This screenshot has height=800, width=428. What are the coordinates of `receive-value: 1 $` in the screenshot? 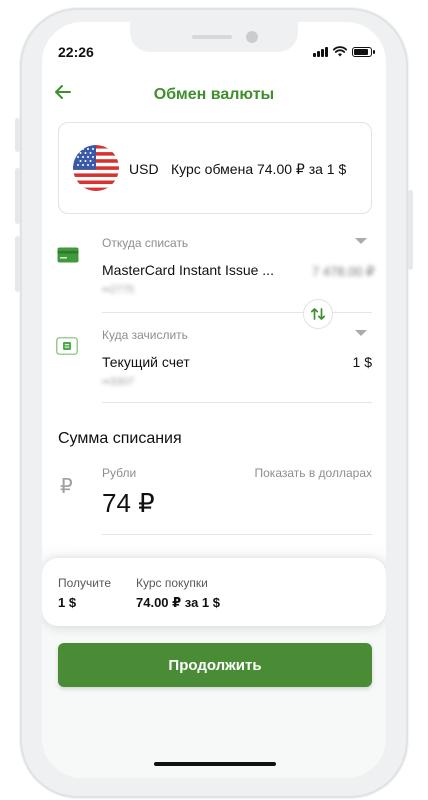 It's located at (67, 602).